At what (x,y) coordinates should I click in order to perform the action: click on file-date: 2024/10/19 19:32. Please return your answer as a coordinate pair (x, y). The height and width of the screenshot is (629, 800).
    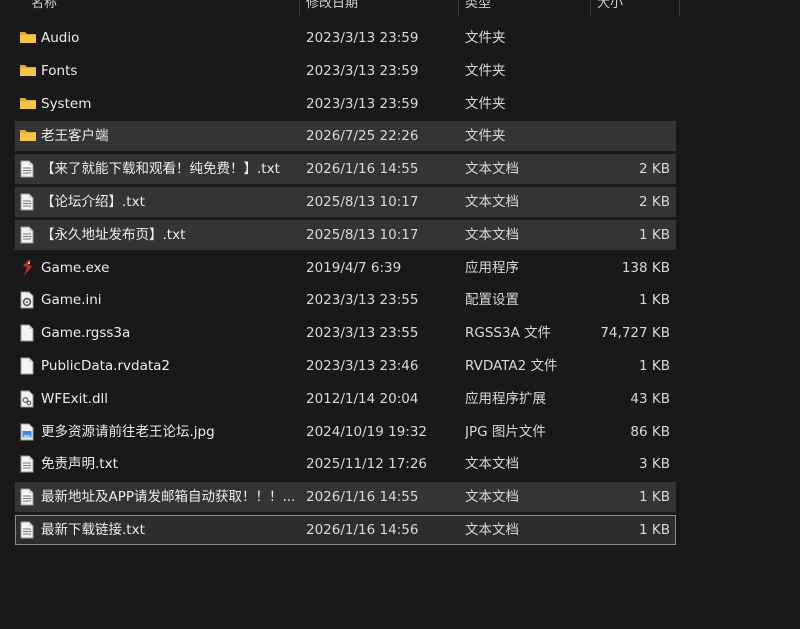
    Looking at the image, I should click on (367, 431).